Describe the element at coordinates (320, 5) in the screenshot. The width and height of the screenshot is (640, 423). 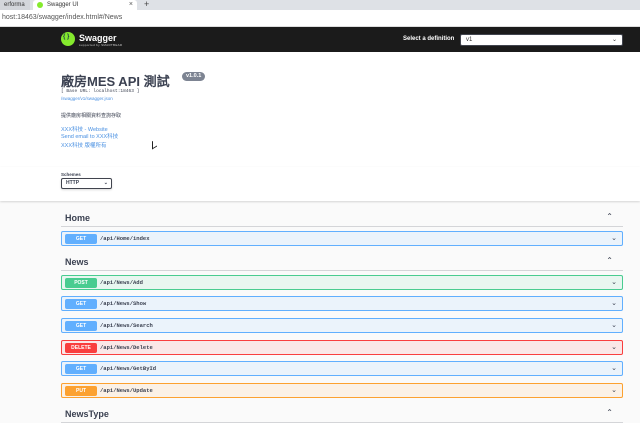
I see `browser-tabstrip: erforma Swagger UI × +` at that location.